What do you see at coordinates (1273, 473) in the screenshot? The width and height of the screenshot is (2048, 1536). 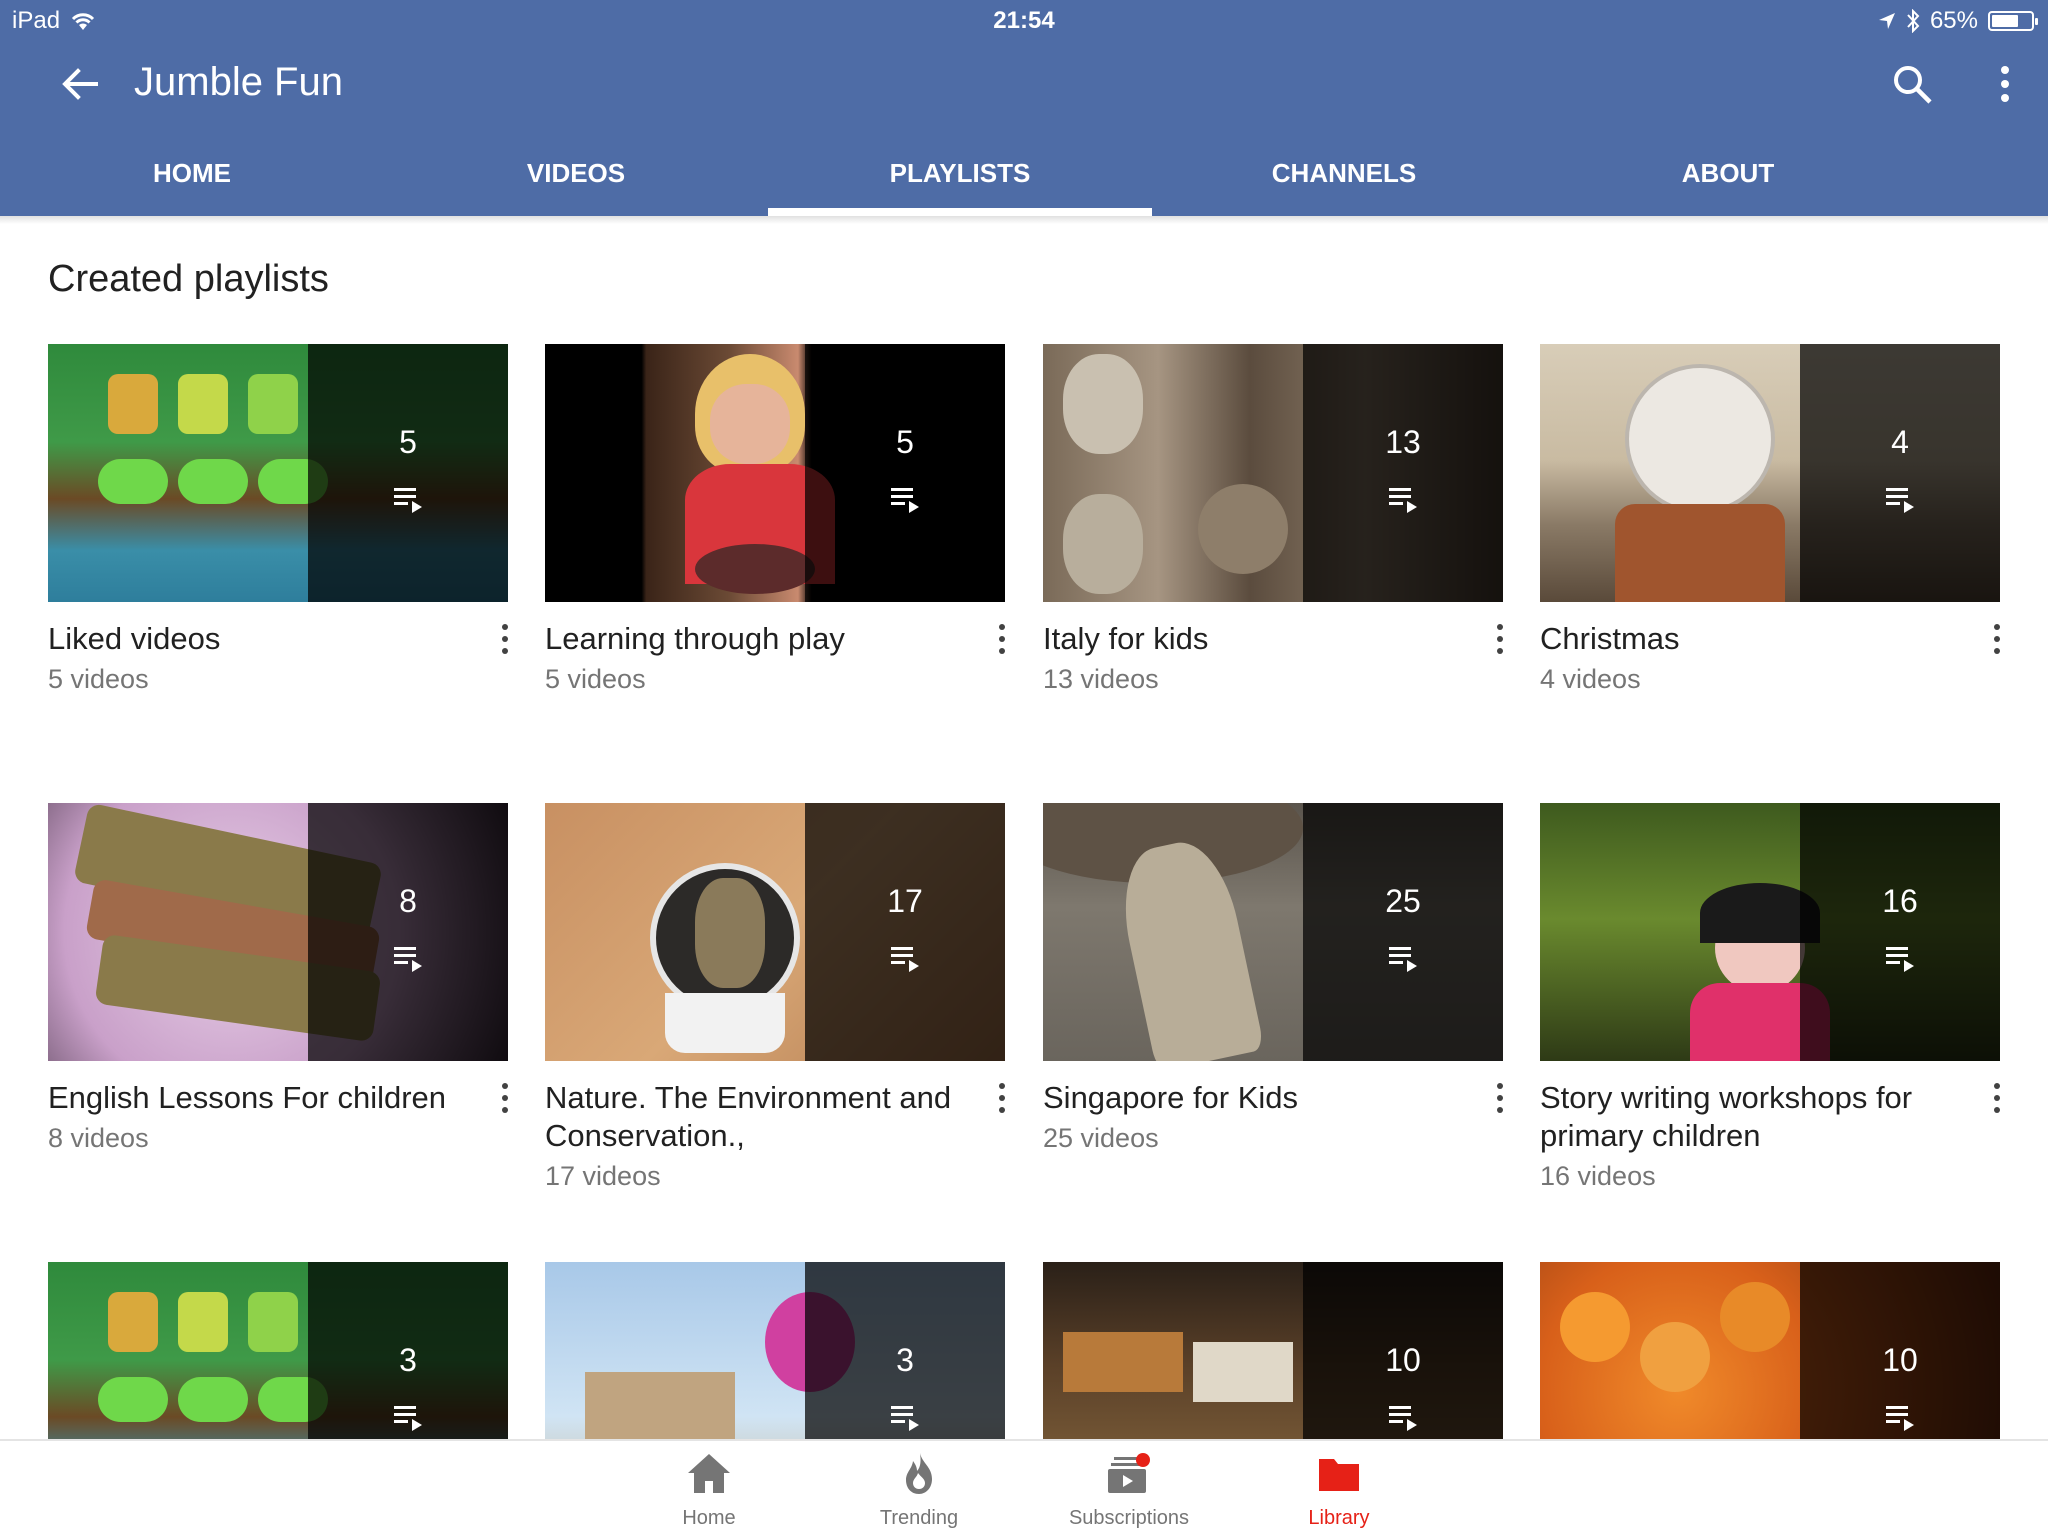 I see `playlist-thumbnail: 13` at bounding box center [1273, 473].